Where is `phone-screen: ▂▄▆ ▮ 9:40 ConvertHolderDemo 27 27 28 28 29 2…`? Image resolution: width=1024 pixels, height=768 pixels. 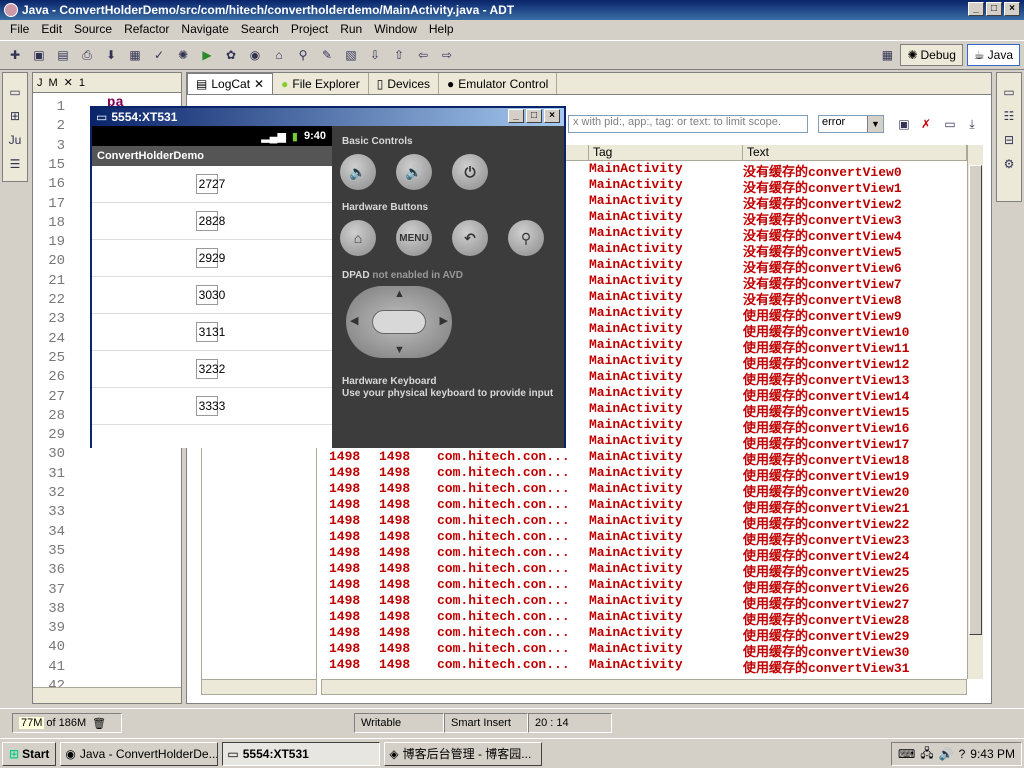
phone-screen: ▂▄▆ ▮ 9:40 ConvertHolderDemo 27 27 28 28 29 2… is located at coordinates (212, 287).